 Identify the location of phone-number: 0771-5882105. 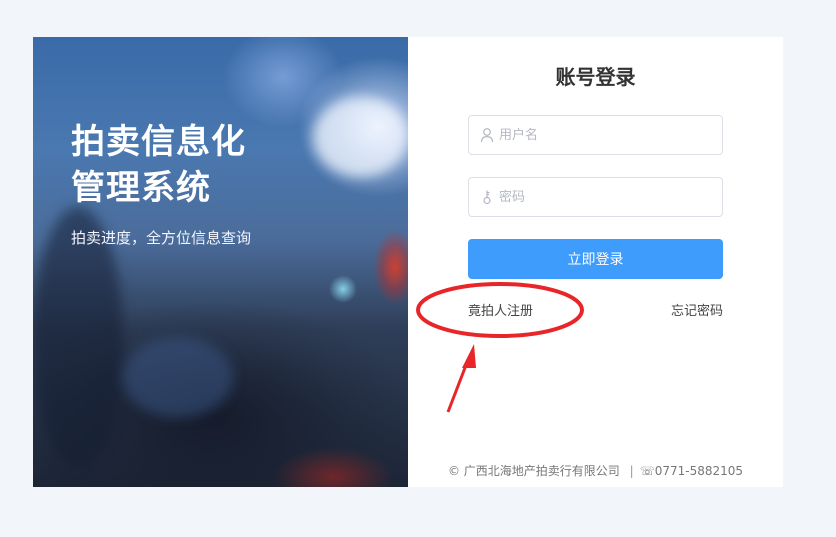
(699, 471).